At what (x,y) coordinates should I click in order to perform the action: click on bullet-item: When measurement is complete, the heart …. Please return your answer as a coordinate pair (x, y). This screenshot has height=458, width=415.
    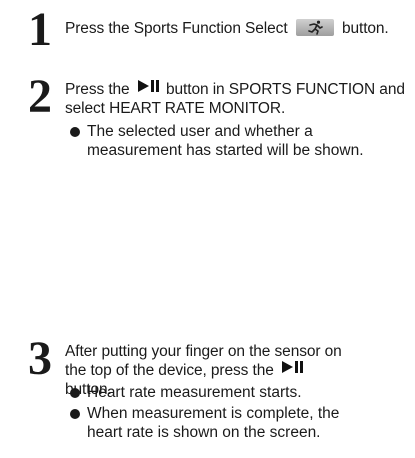
    Looking at the image, I should click on (212, 423).